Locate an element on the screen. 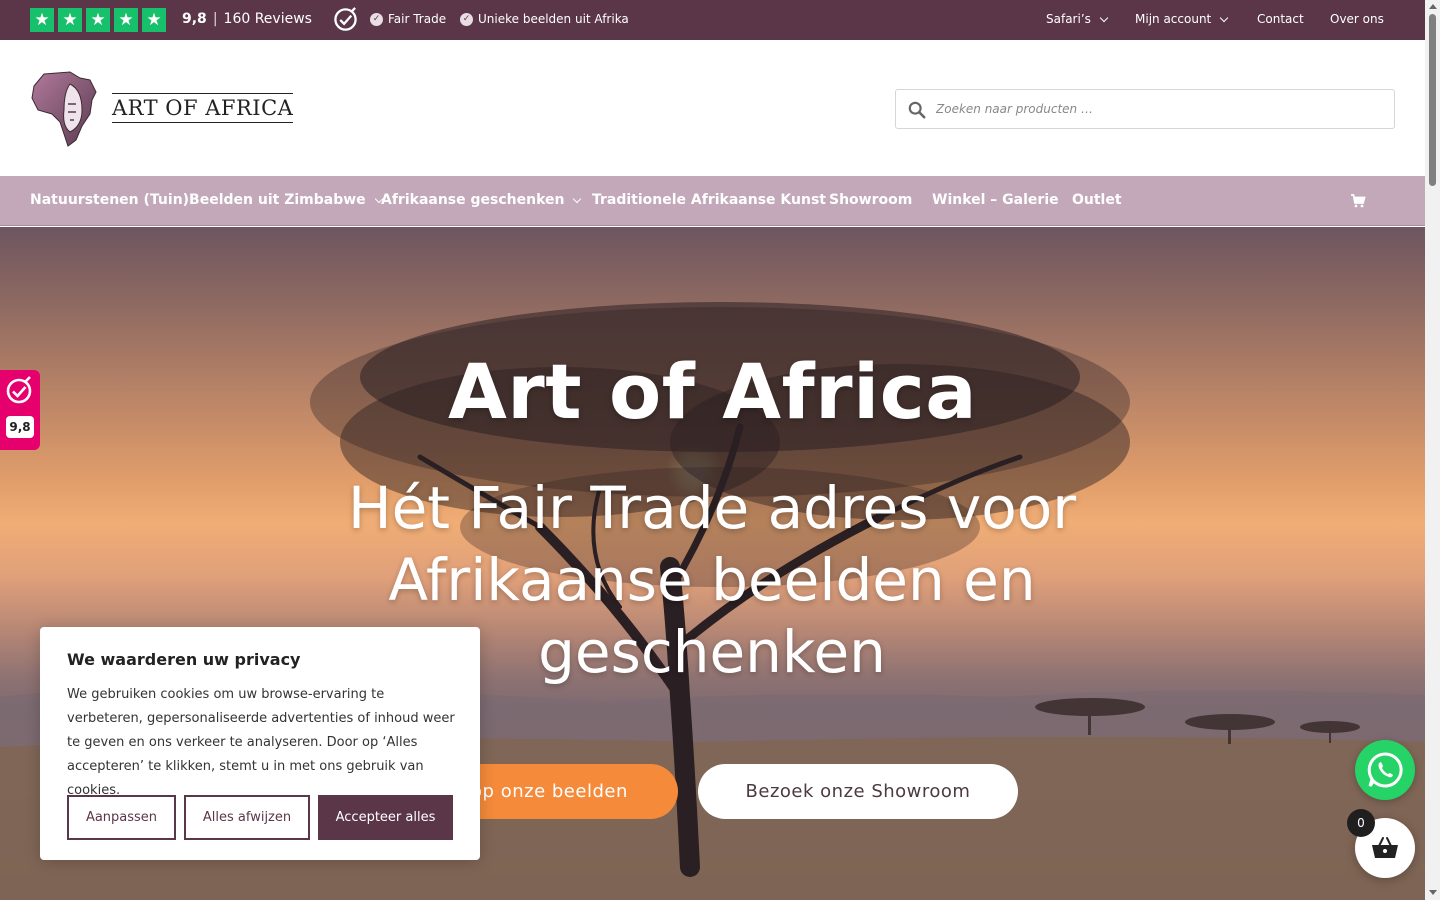 This screenshot has height=900, width=1440. whatsapp-icon is located at coordinates (1385, 770).